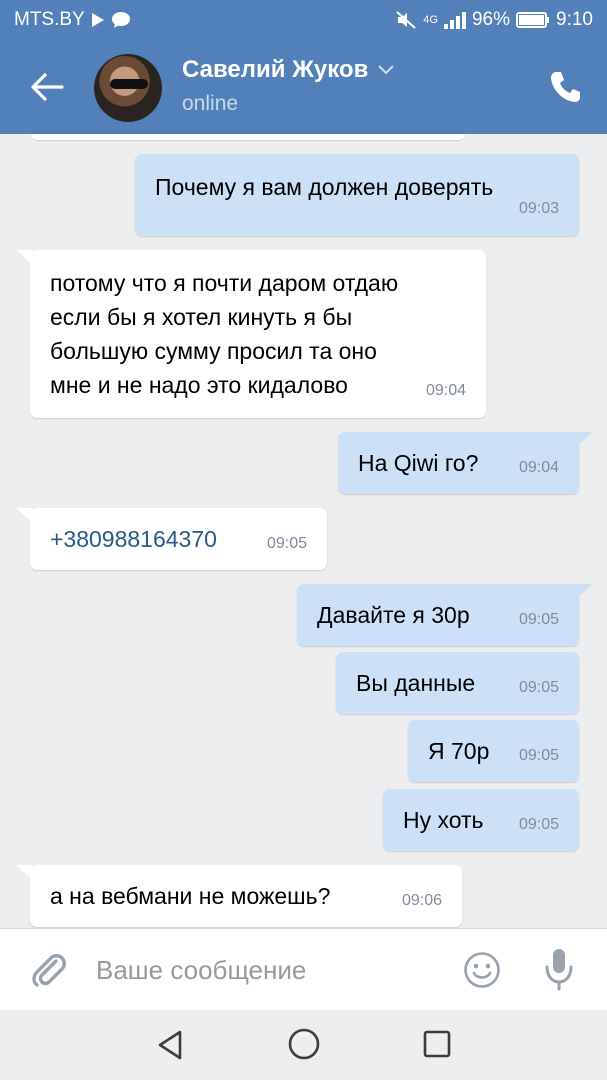  I want to click on chevron-down-icon, so click(386, 70).